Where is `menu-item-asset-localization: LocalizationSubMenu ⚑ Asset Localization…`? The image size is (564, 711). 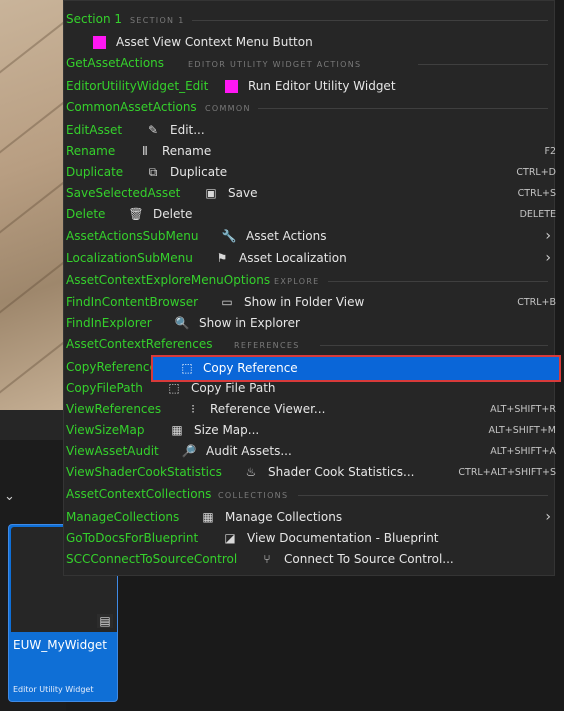
menu-item-asset-localization: LocalizationSubMenu ⚑ Asset Localization… is located at coordinates (310, 258).